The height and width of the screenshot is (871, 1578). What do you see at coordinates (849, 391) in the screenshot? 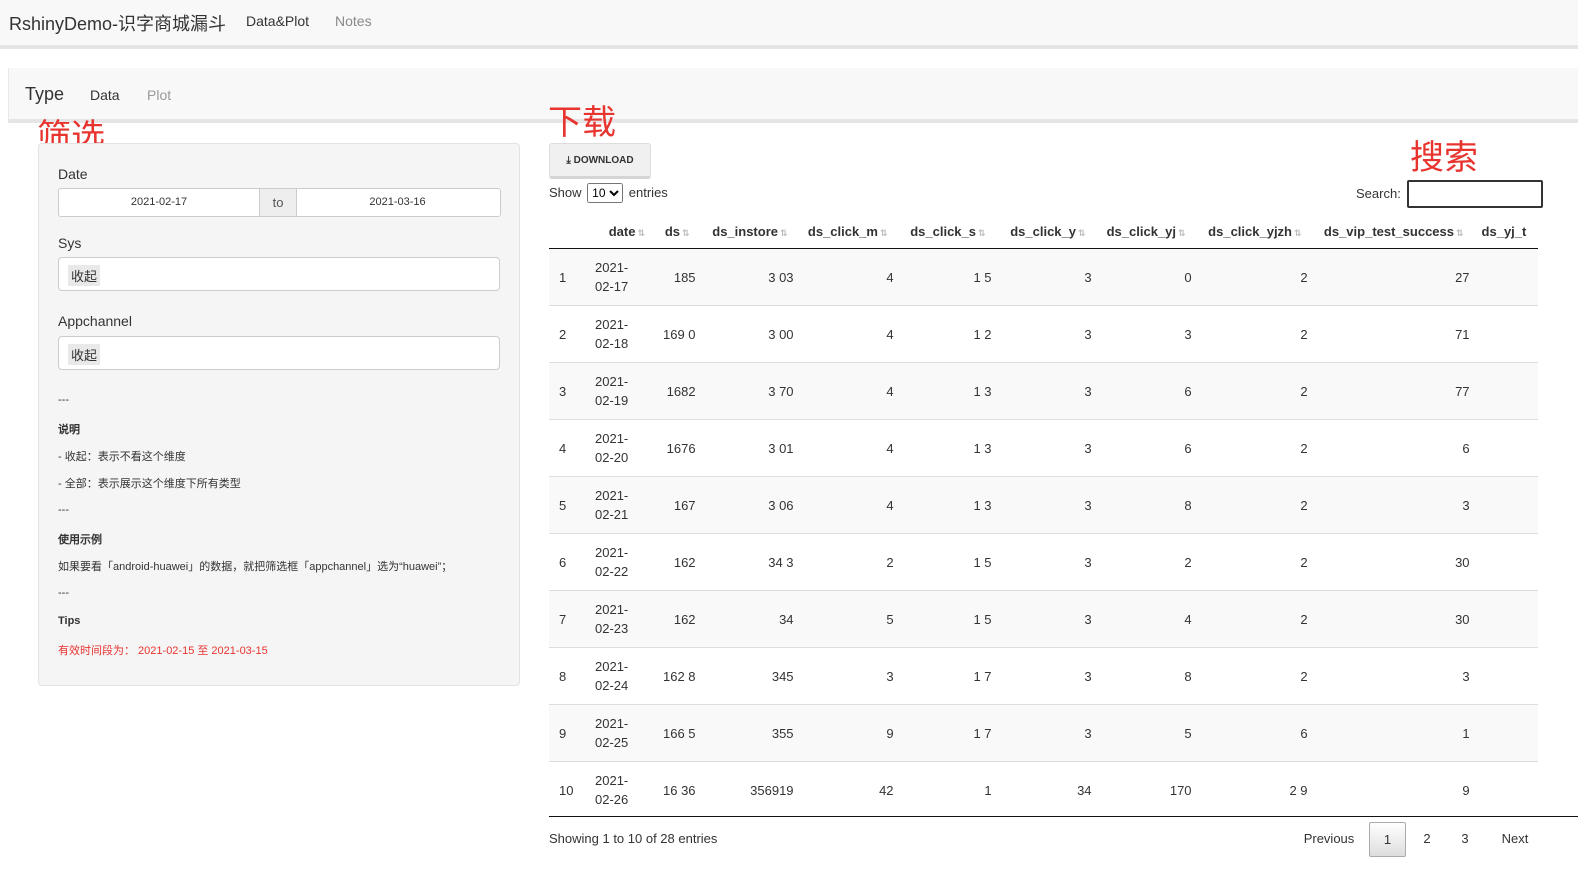
I see `cell-ds-click-m: 4` at bounding box center [849, 391].